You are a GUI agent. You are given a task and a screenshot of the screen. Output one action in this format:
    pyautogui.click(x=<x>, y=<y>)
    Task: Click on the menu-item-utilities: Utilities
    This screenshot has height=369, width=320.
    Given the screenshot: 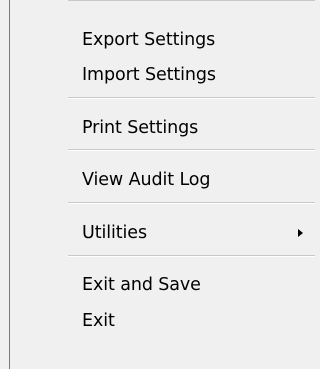 What is the action you would take?
    pyautogui.click(x=191, y=233)
    